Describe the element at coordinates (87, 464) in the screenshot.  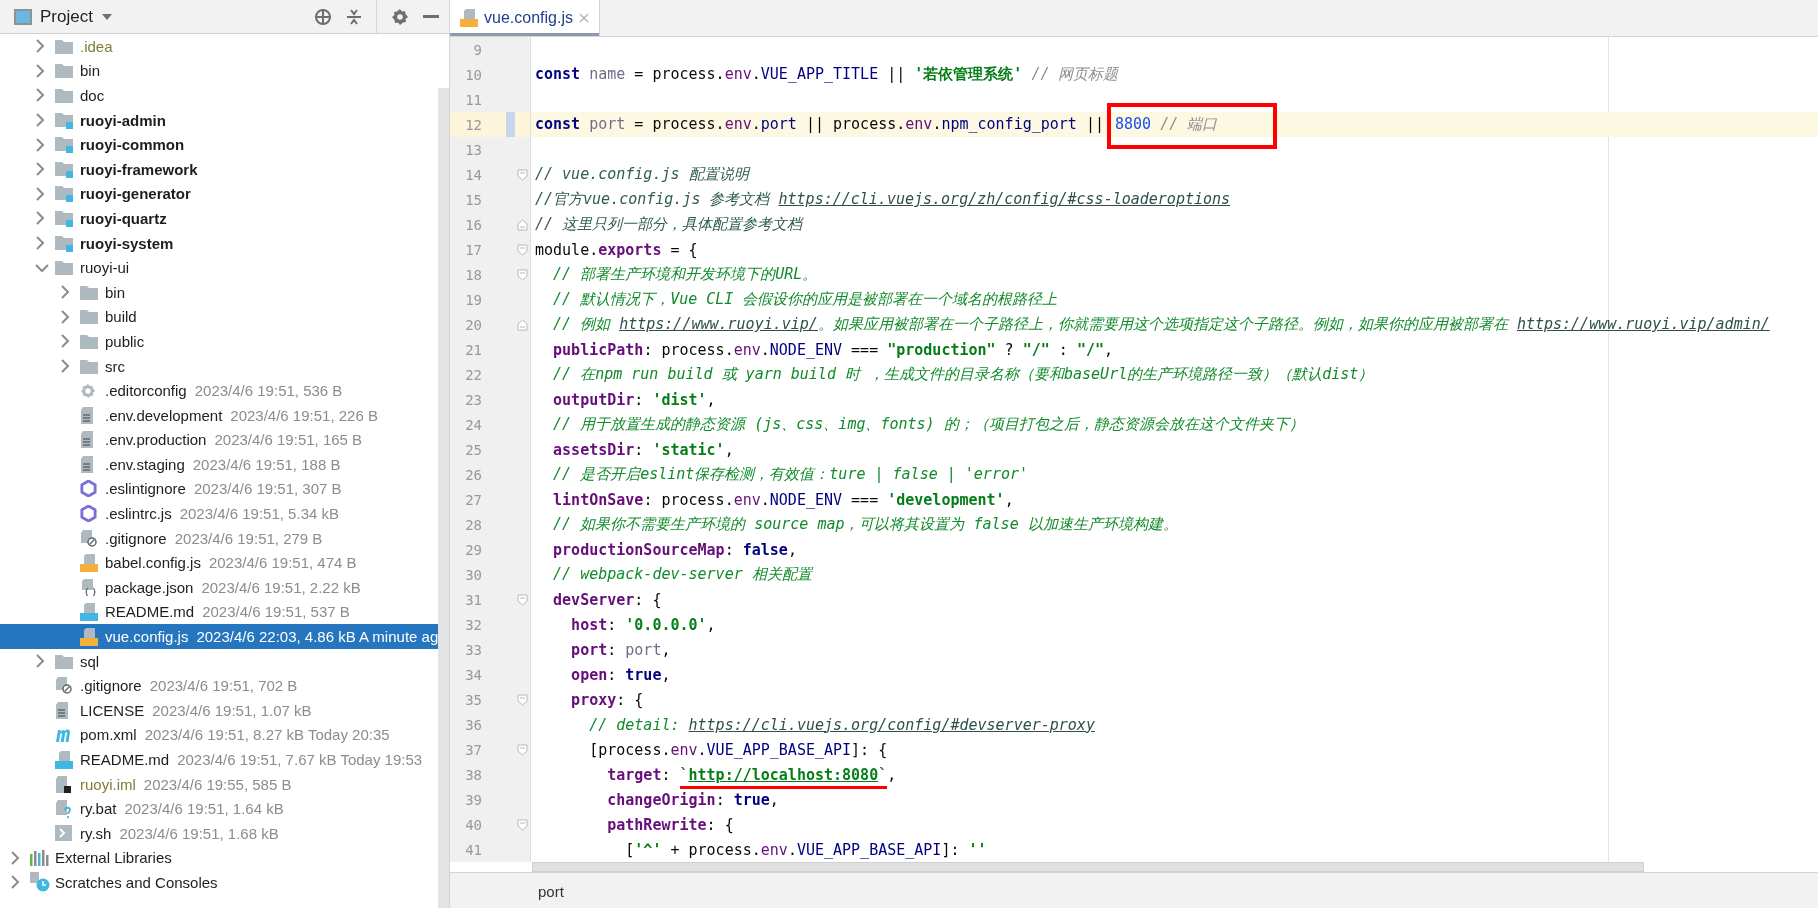
I see `text-file-icon` at that location.